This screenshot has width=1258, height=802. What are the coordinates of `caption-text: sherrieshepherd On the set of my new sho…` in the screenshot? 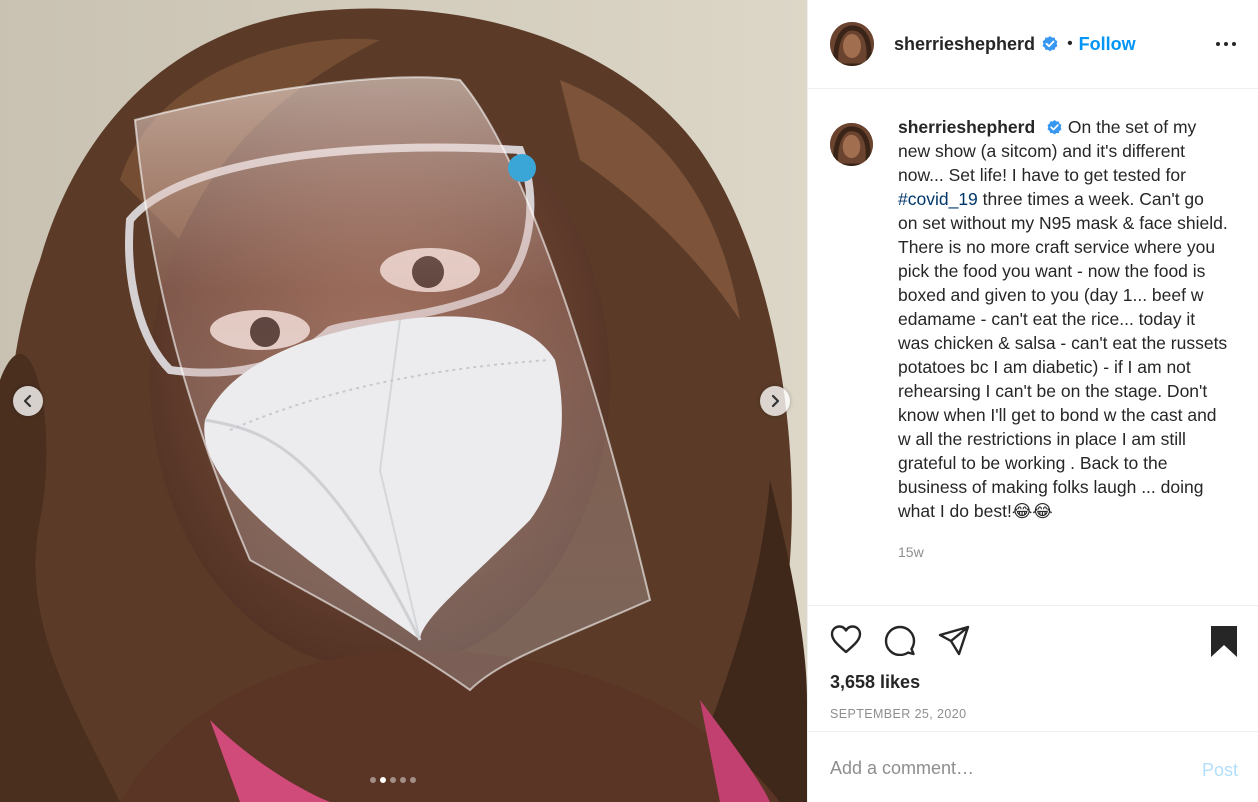 It's located at (1063, 319).